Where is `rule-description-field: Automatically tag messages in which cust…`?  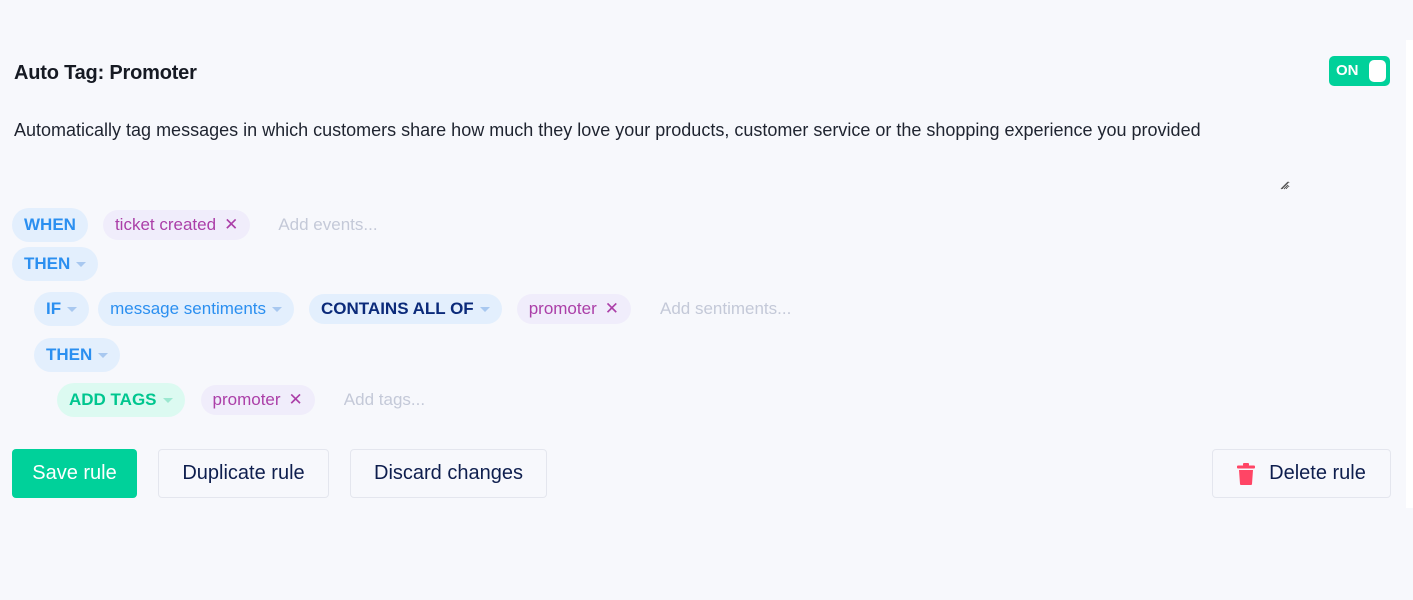 rule-description-field: Automatically tag messages in which cust… is located at coordinates (652, 153).